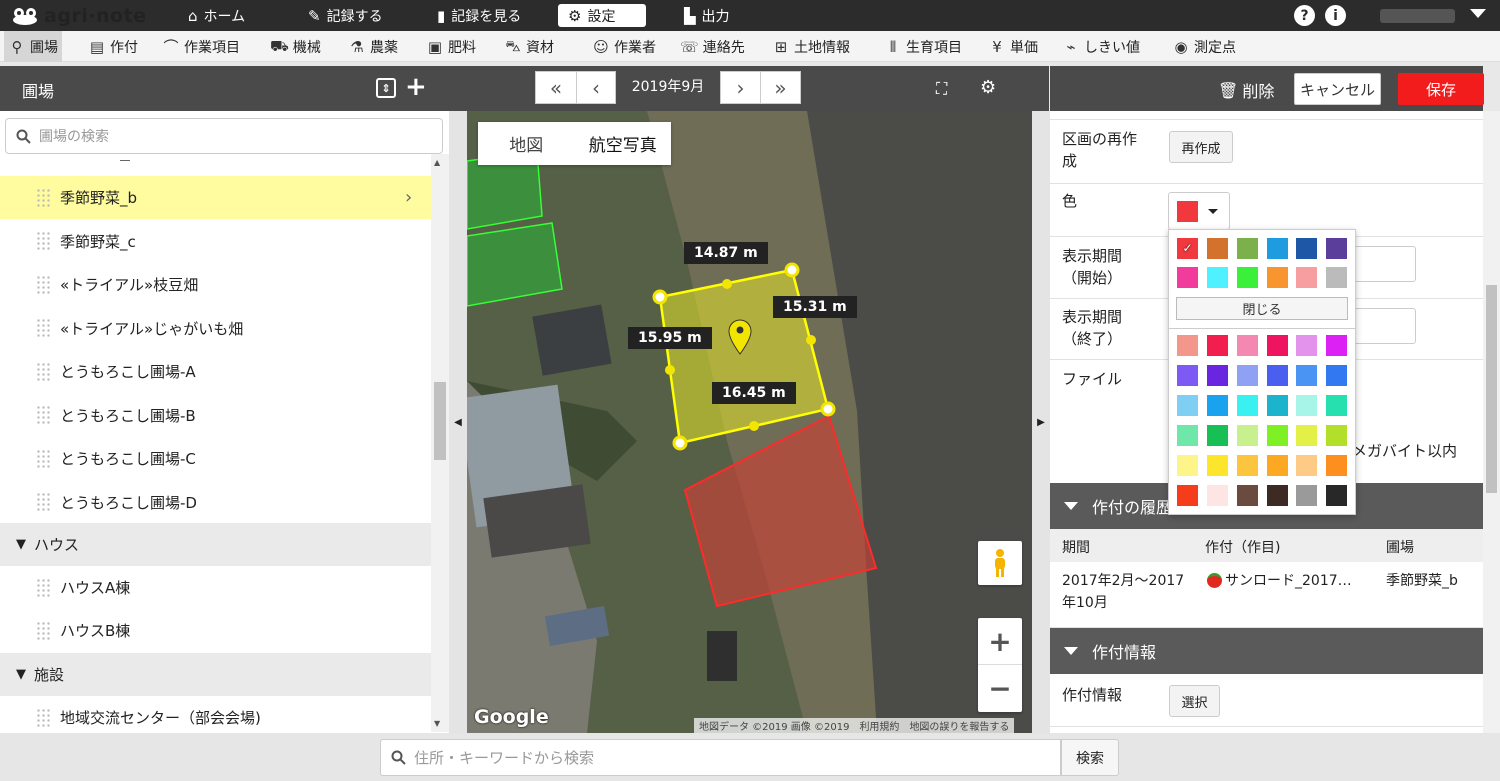 This screenshot has height=781, width=1500. Describe the element at coordinates (223, 15) in the screenshot. I see `topnav-item-0: ⌂ ホーム` at that location.